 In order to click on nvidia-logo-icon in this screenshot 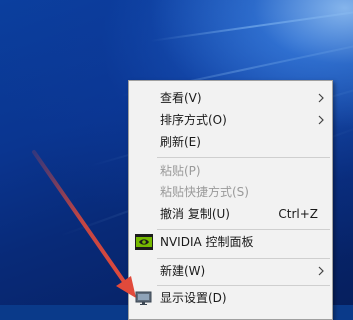, I will do `click(144, 242)`.